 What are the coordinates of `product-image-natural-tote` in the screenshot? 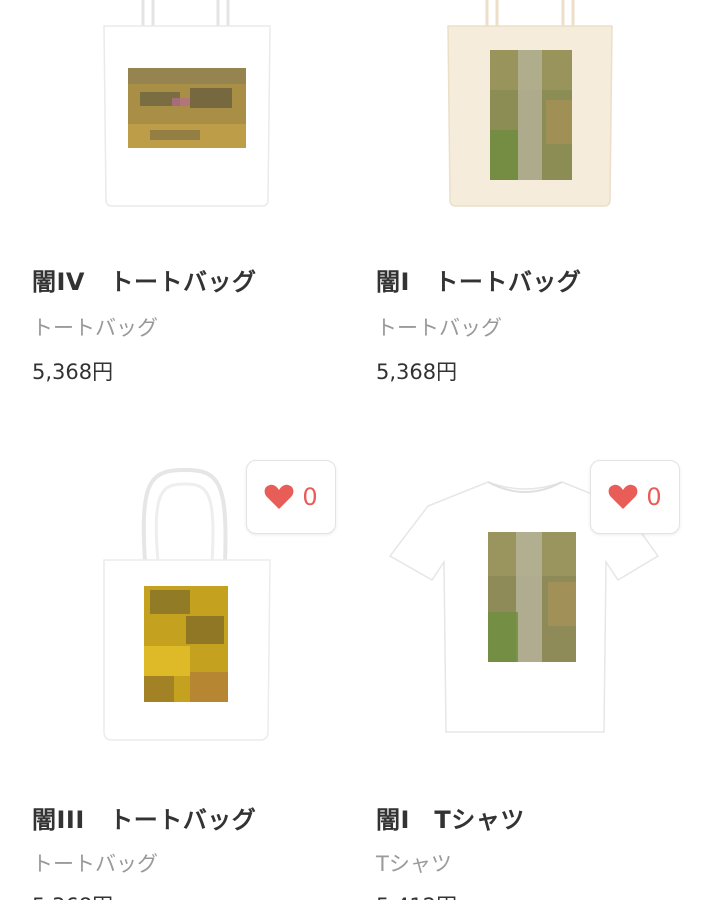 It's located at (525, 120).